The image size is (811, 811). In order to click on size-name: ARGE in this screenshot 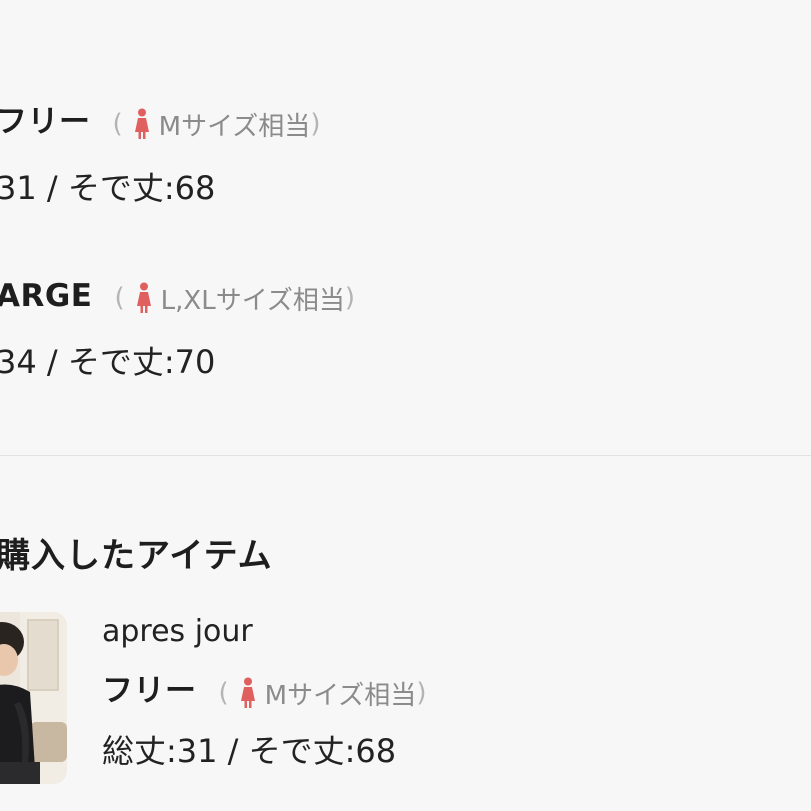, I will do `click(46, 296)`.